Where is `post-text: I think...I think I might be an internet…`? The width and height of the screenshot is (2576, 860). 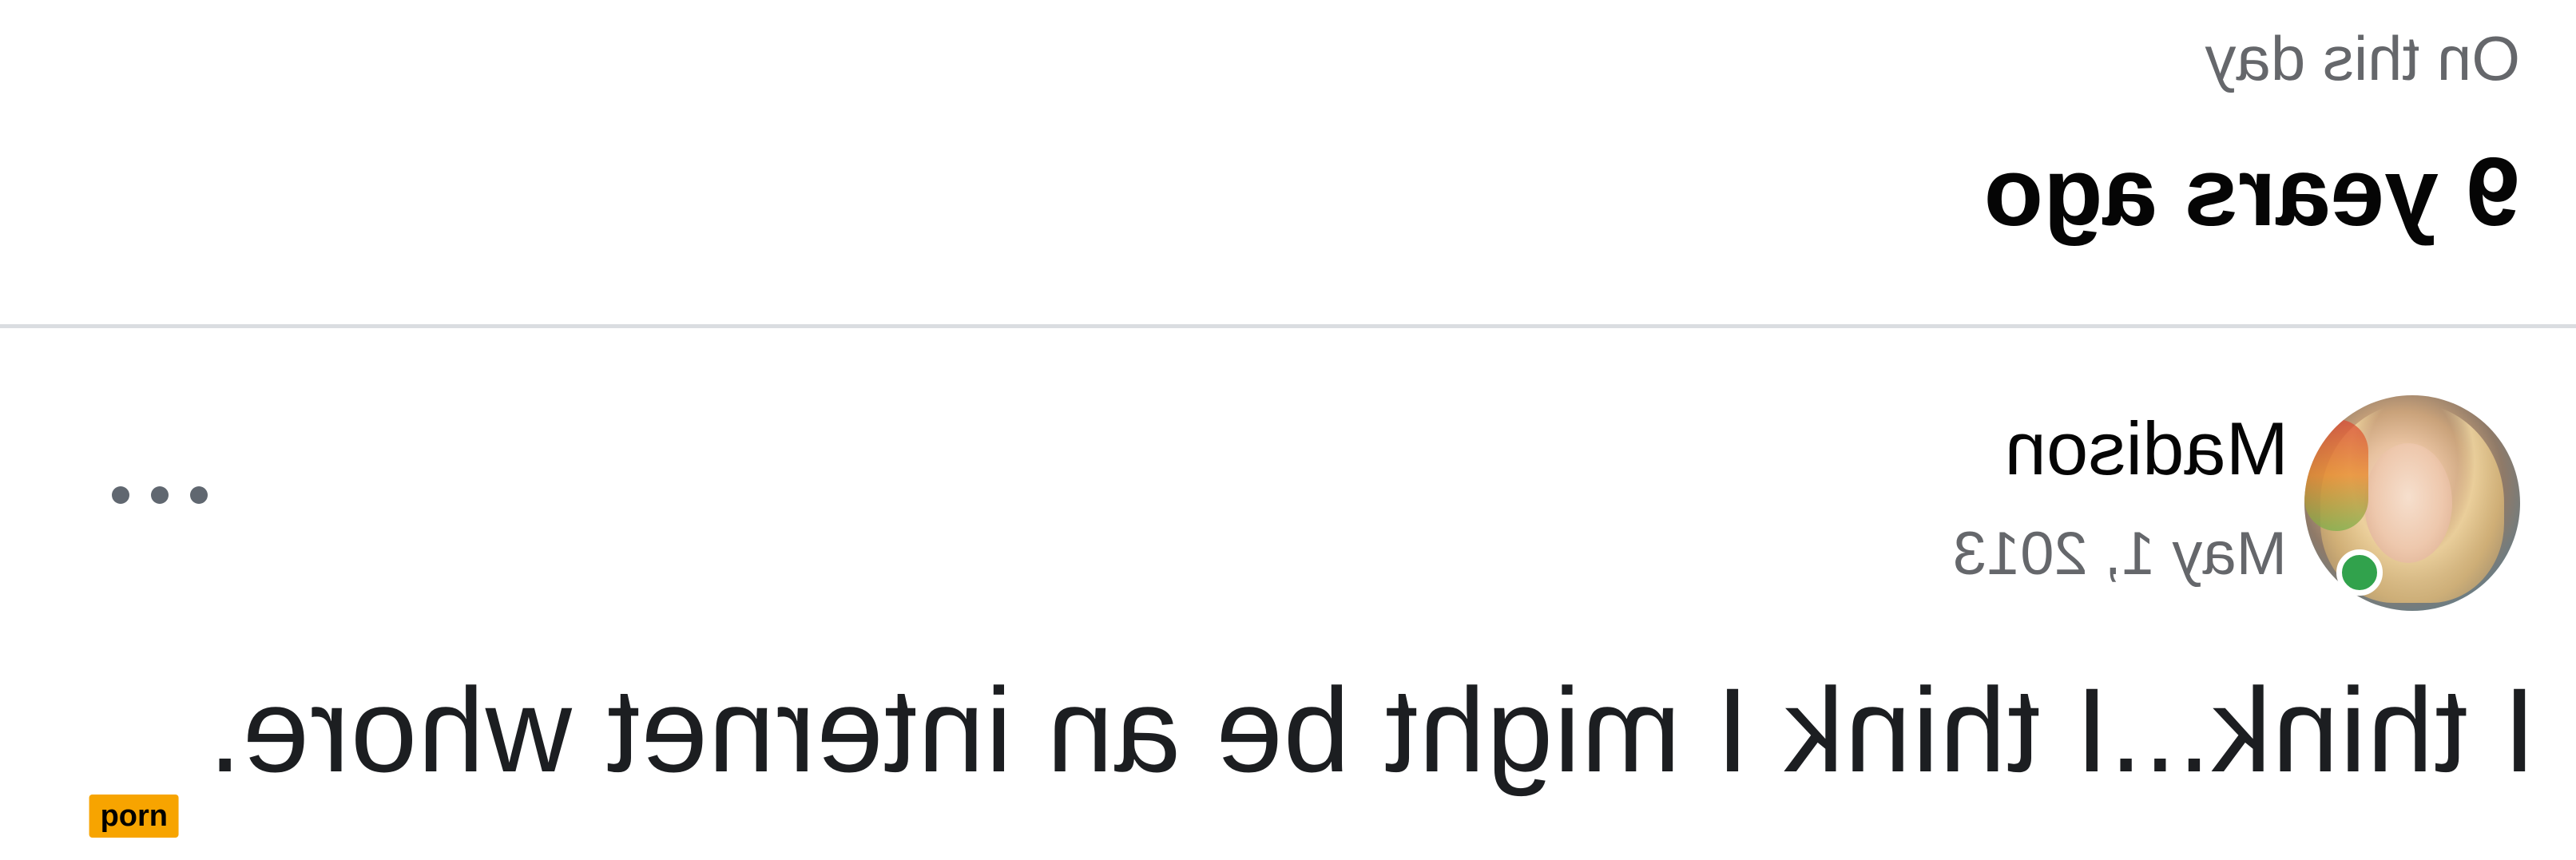
post-text: I think...I think I might be an internet… is located at coordinates (1371, 730).